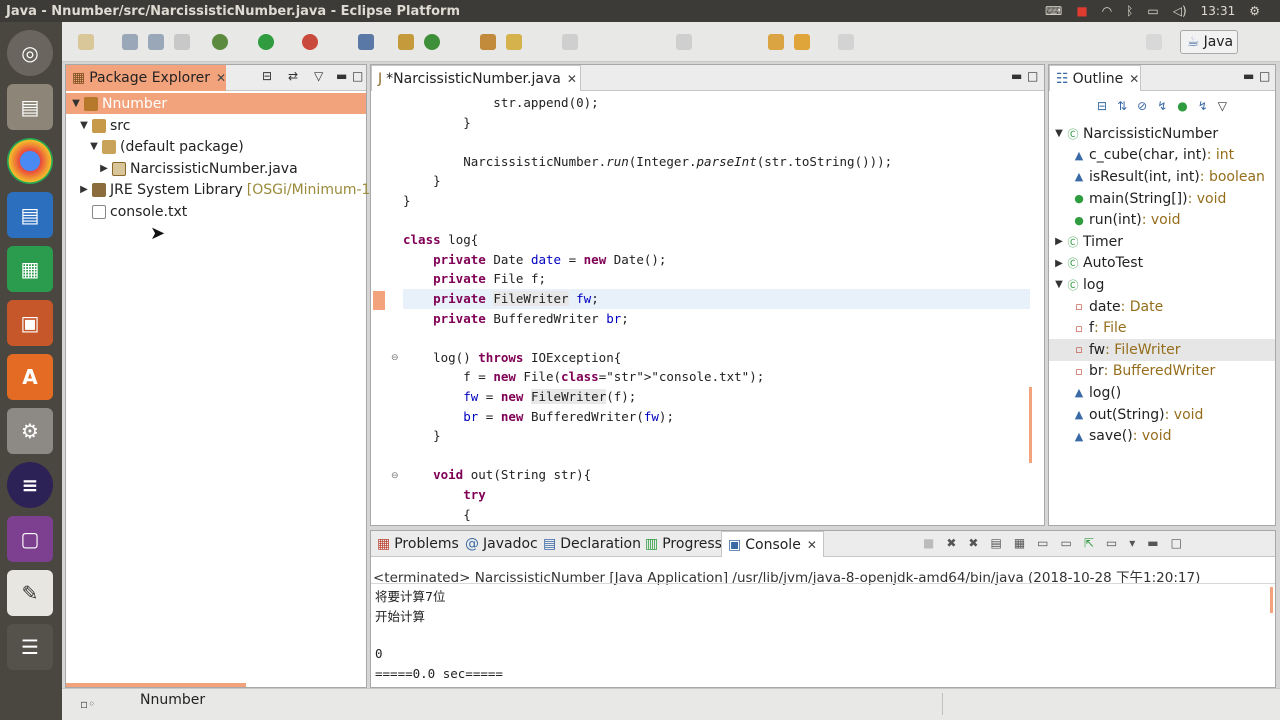  Describe the element at coordinates (216, 103) in the screenshot. I see `tree-item-project: ▼ Nnumber` at that location.